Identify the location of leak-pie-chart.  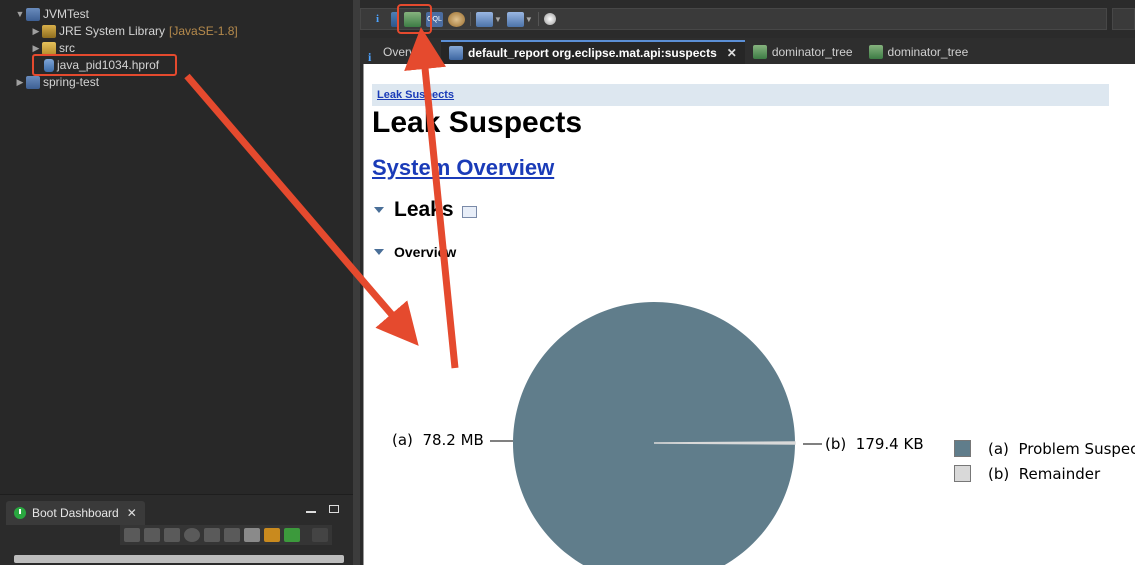
(656, 433).